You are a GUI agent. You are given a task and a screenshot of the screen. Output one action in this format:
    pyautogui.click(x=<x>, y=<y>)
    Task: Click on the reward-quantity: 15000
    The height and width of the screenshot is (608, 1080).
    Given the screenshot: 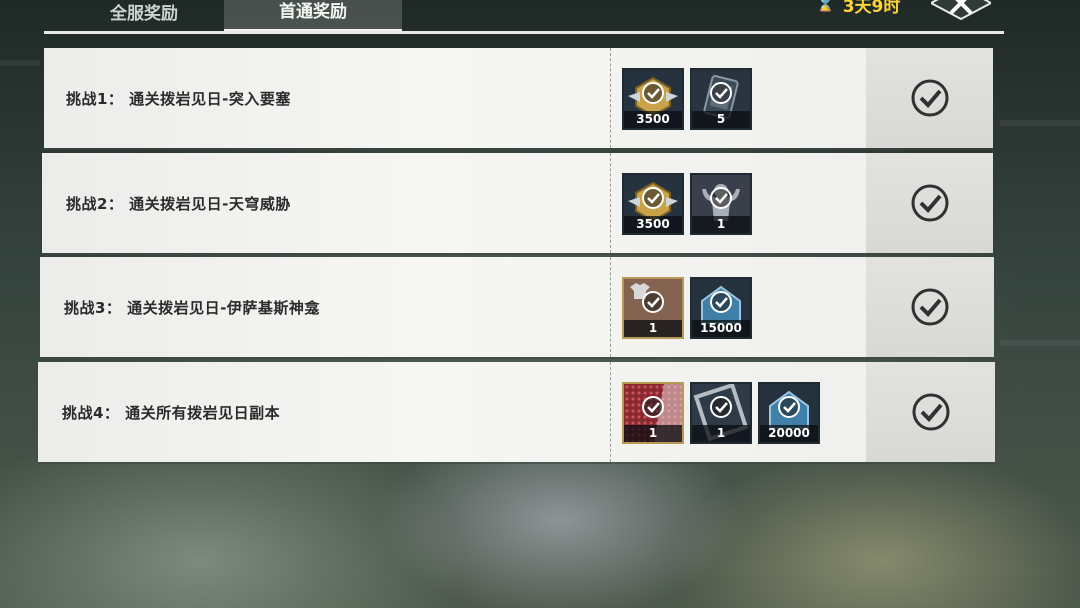 What is the action you would take?
    pyautogui.click(x=721, y=328)
    